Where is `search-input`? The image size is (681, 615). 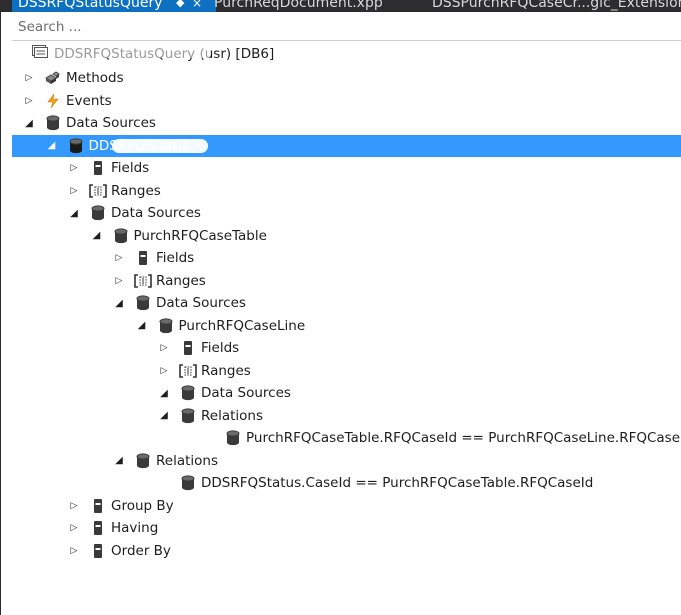
search-input is located at coordinates (346, 27).